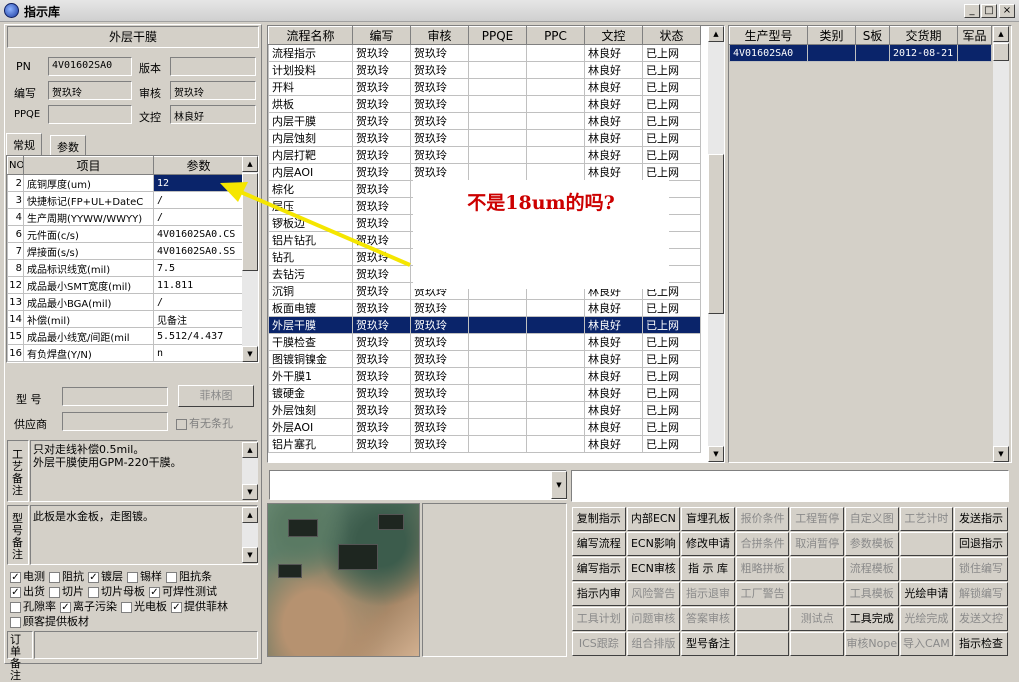  Describe the element at coordinates (484, 155) in the screenshot. I see `process-row: 内层打靶 贺玖玲 贺玖玲 林良好 已上网` at that location.